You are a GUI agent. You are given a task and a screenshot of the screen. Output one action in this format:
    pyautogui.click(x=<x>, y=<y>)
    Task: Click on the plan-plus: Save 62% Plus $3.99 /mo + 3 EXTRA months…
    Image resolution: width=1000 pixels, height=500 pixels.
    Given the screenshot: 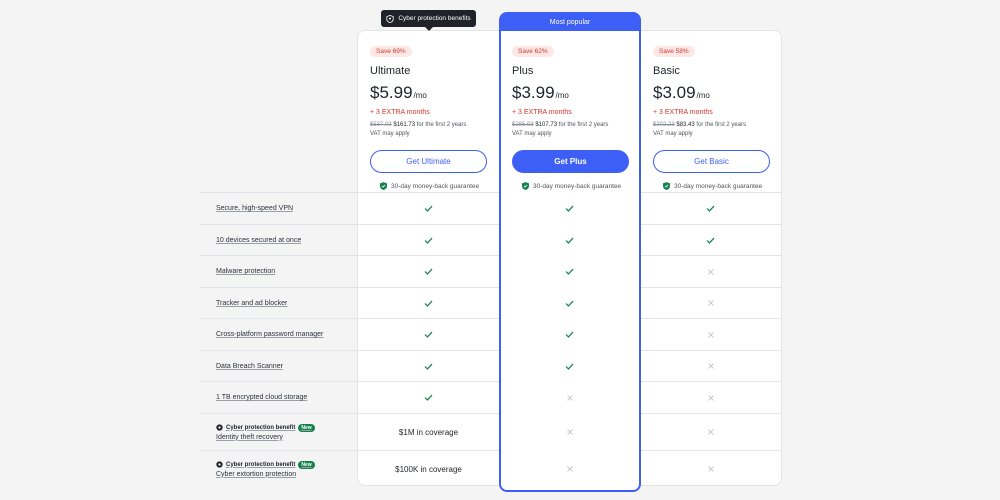 What is the action you would take?
    pyautogui.click(x=577, y=115)
    